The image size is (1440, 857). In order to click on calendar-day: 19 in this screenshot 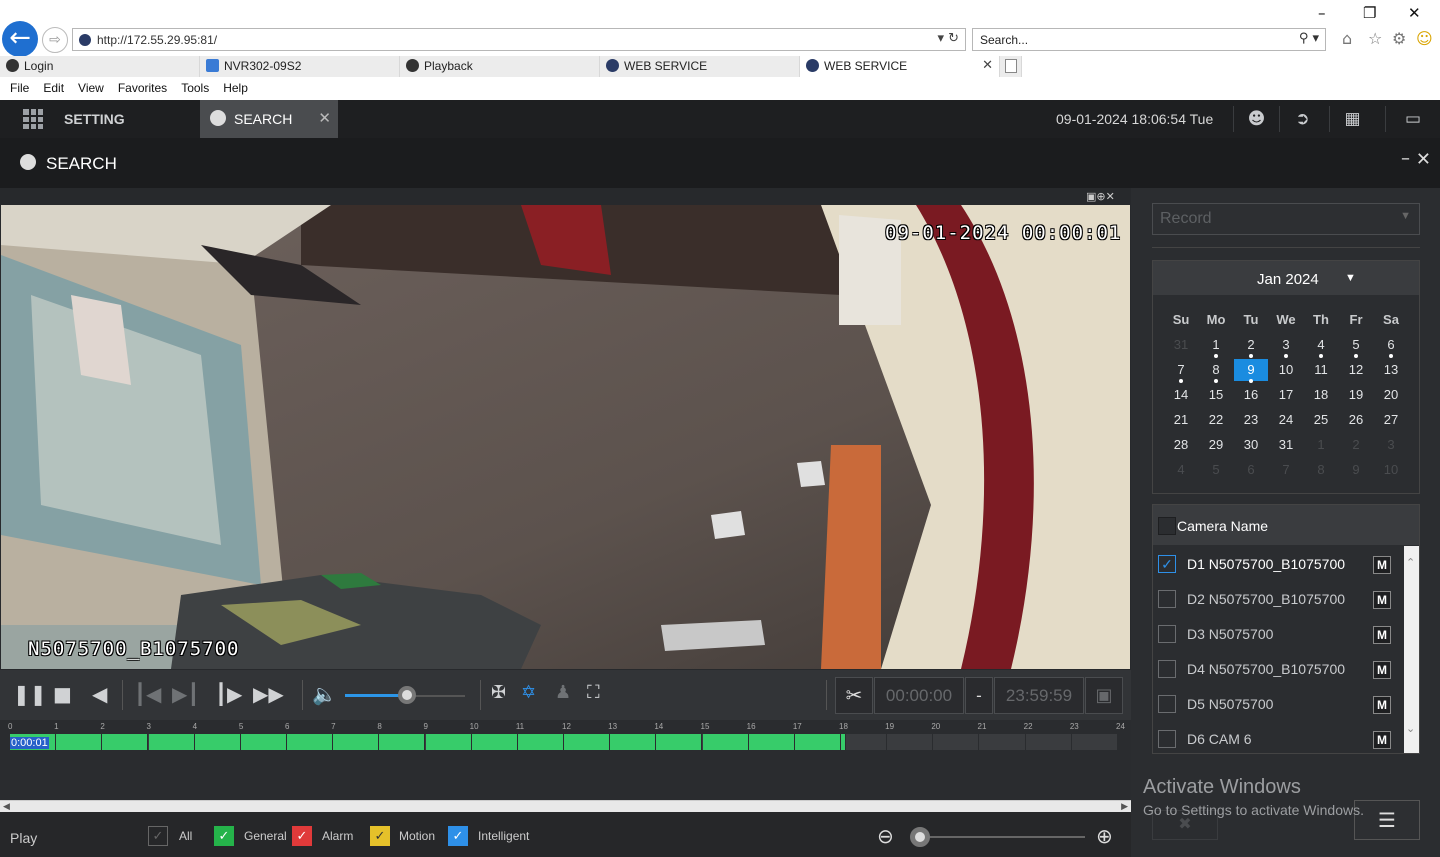, I will do `click(1356, 395)`.